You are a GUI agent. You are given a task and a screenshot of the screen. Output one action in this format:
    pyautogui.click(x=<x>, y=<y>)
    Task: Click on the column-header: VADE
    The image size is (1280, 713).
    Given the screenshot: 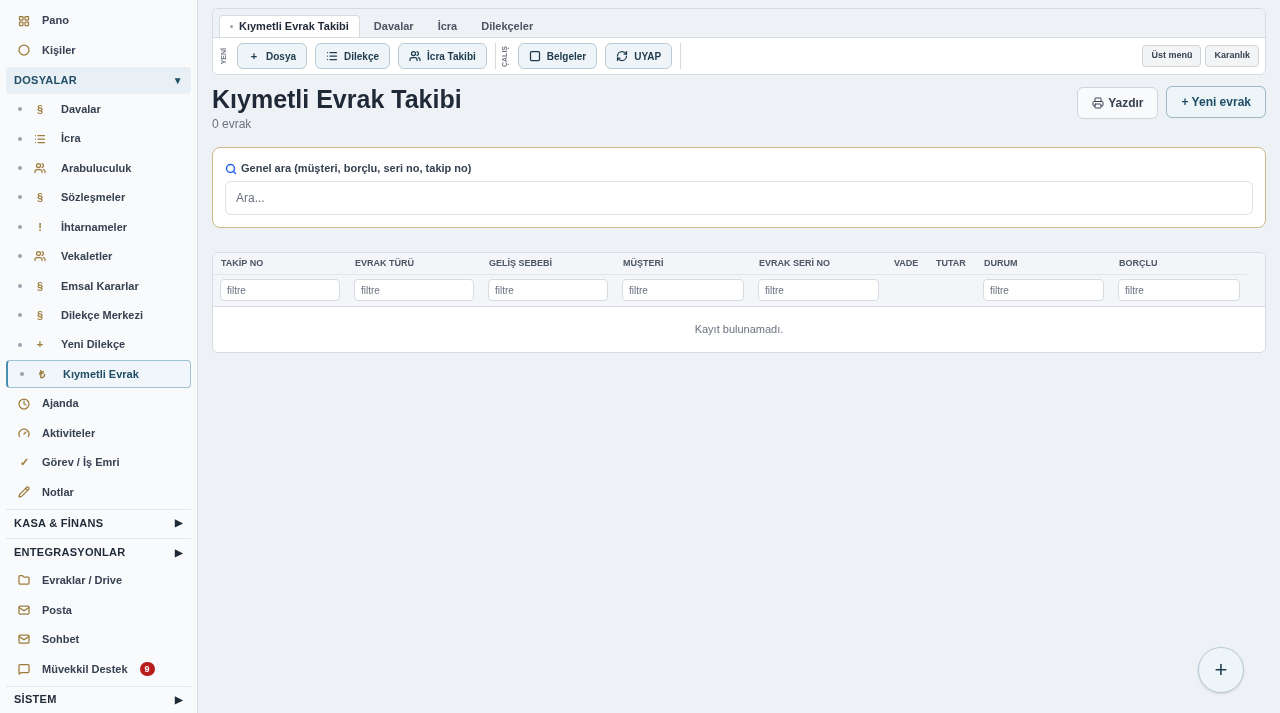 What is the action you would take?
    pyautogui.click(x=906, y=263)
    